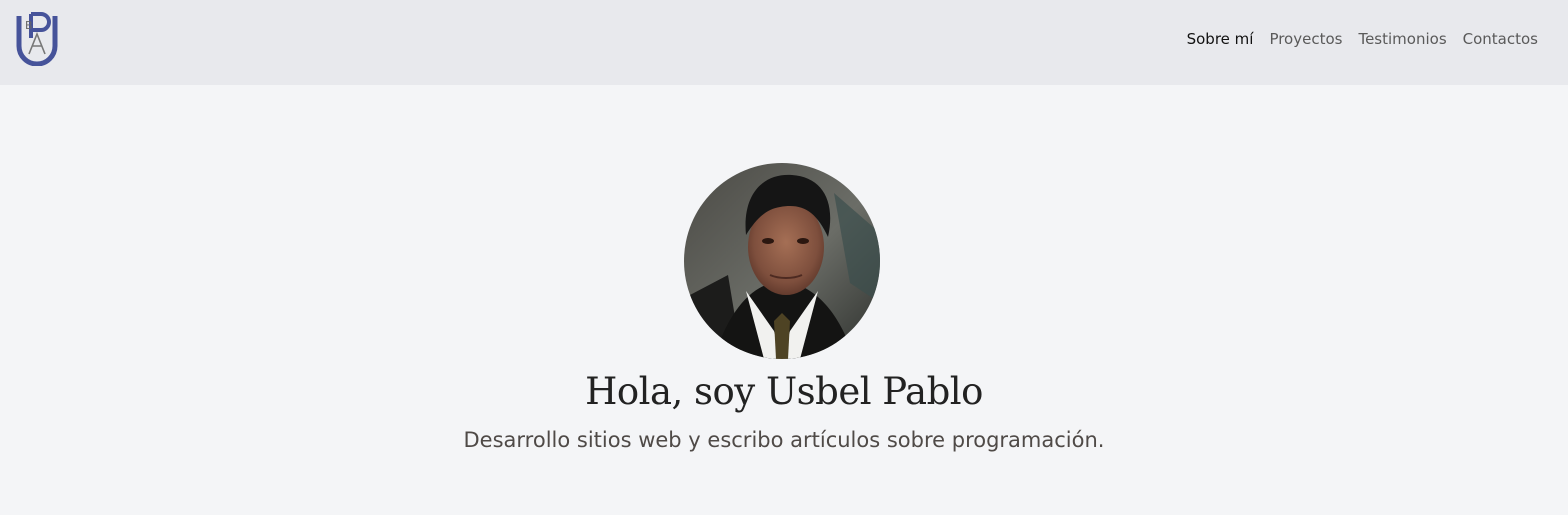 Image resolution: width=1568 pixels, height=515 pixels. I want to click on main-nav: Sobre mí Proyectos Testimonios Contactos, so click(1362, 39).